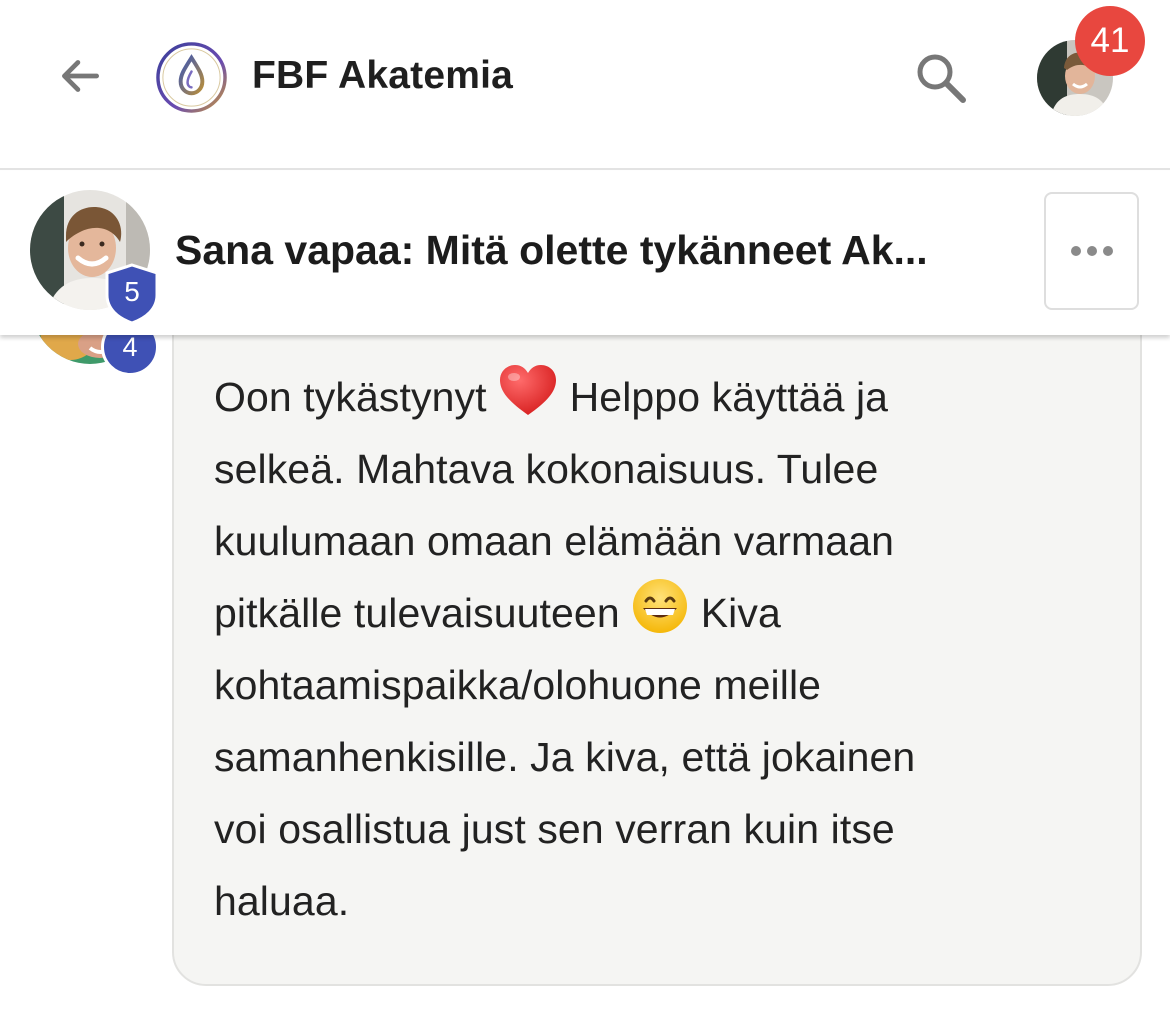 The height and width of the screenshot is (1015, 1170). What do you see at coordinates (729, 397) in the screenshot?
I see `post-text: Helppo käyttää ja` at bounding box center [729, 397].